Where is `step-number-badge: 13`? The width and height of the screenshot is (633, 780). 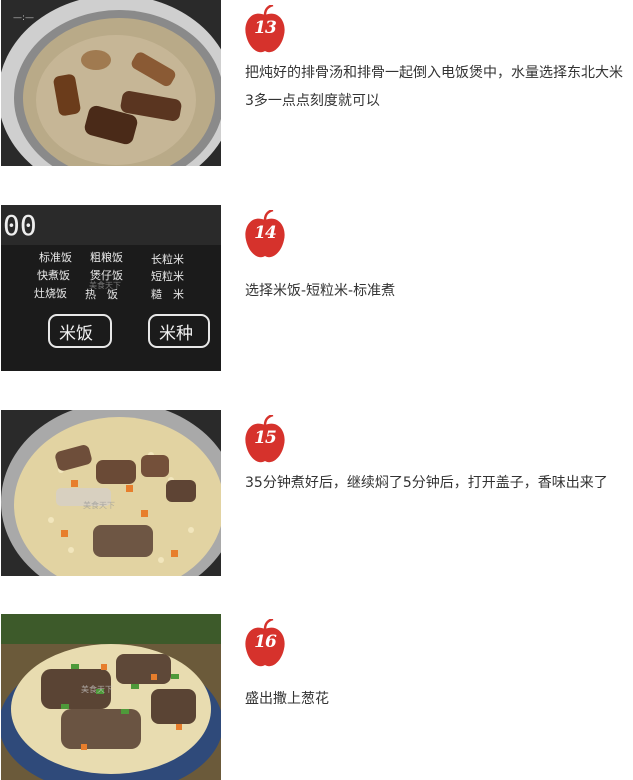 step-number-badge: 13 is located at coordinates (265, 30).